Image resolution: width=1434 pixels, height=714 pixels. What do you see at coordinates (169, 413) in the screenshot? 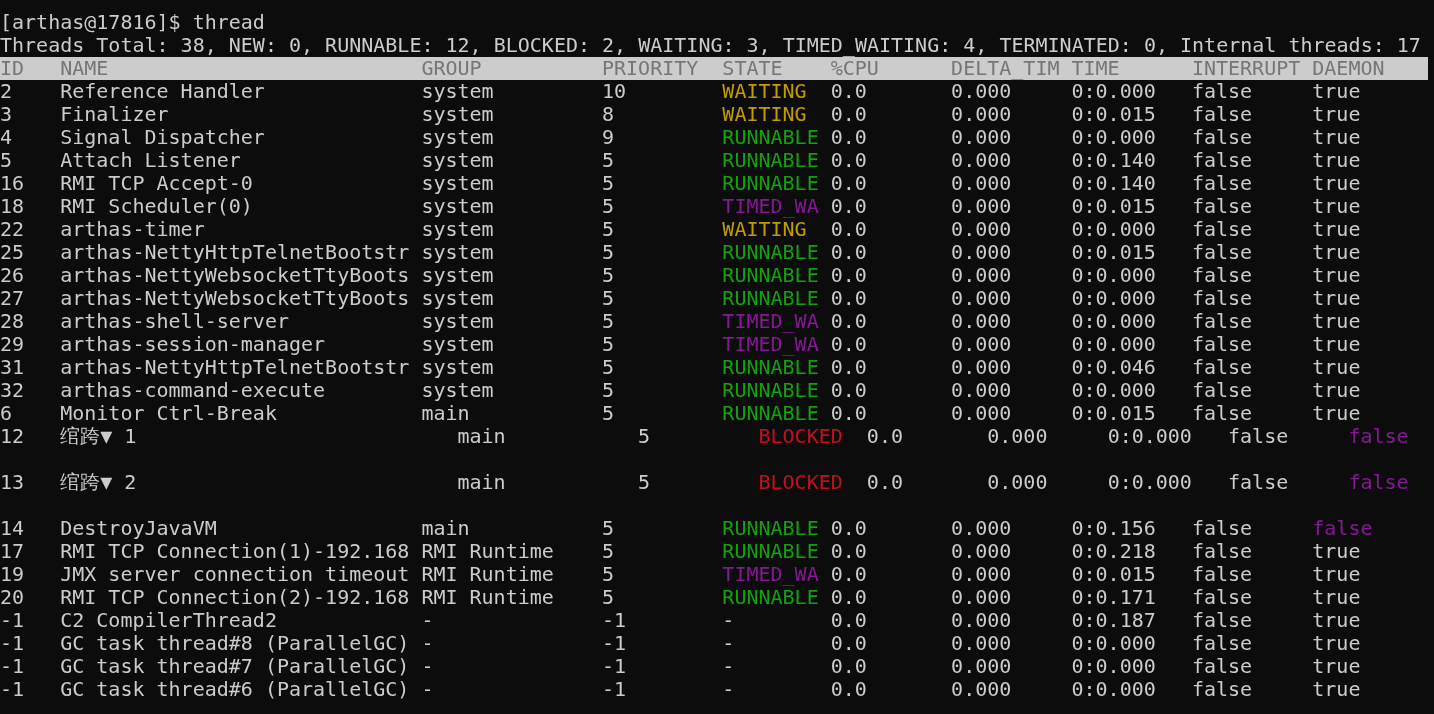
I see `table-cell-text: Monitor Ctrl-Break` at bounding box center [169, 413].